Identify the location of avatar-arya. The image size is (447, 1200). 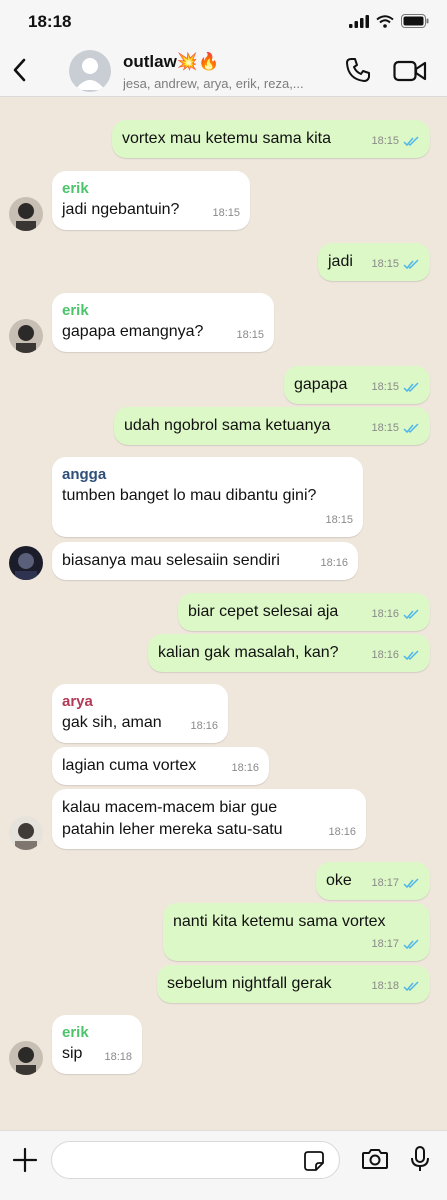
(26, 833).